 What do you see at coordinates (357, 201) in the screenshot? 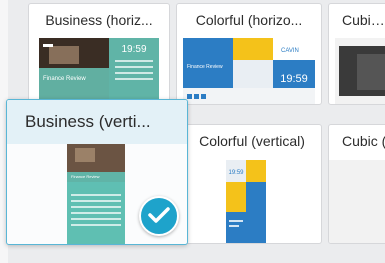
I see `cubic-vertical-thumbnail` at bounding box center [357, 201].